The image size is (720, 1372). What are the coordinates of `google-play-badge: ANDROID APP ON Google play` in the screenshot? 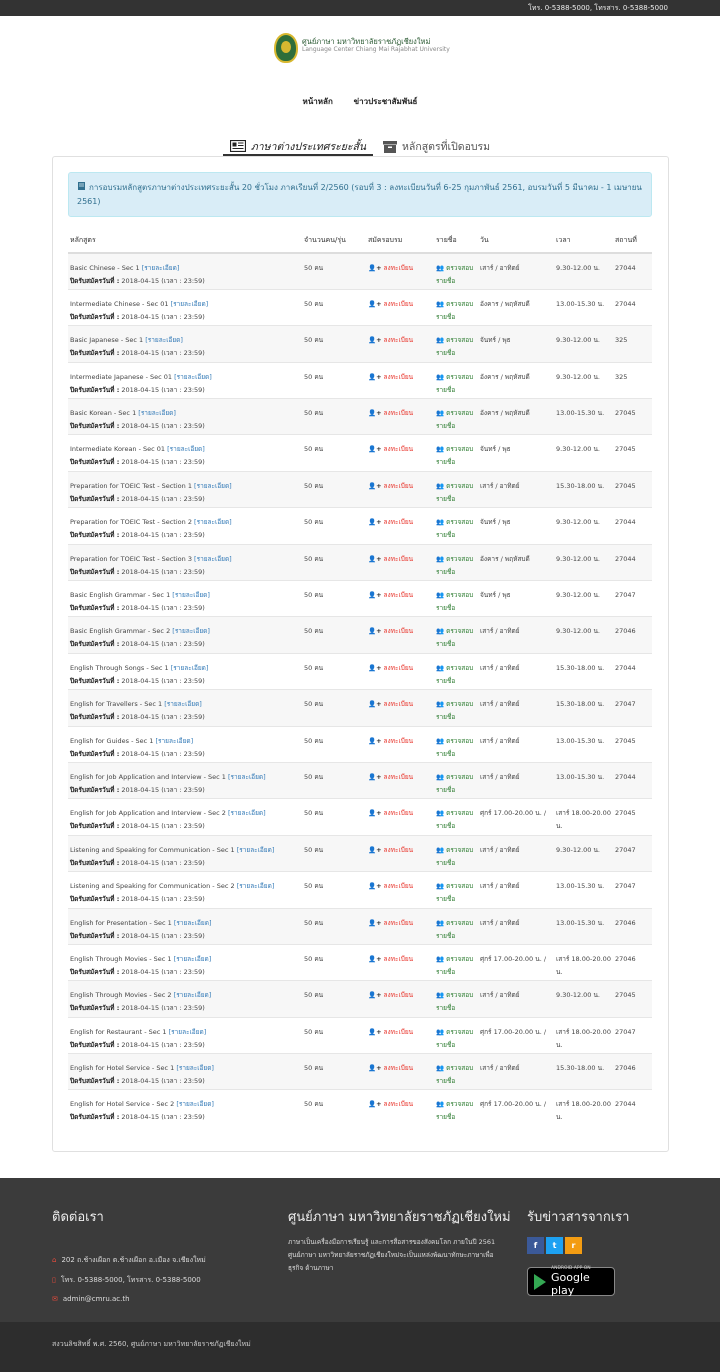 It's located at (571, 1281).